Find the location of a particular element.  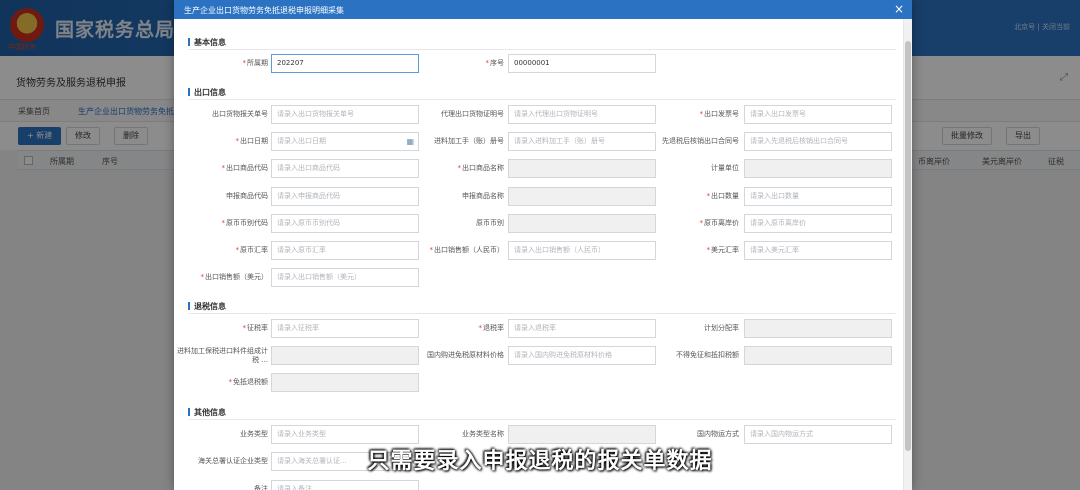

field-label-text: 出口数量 is located at coordinates (725, 196).